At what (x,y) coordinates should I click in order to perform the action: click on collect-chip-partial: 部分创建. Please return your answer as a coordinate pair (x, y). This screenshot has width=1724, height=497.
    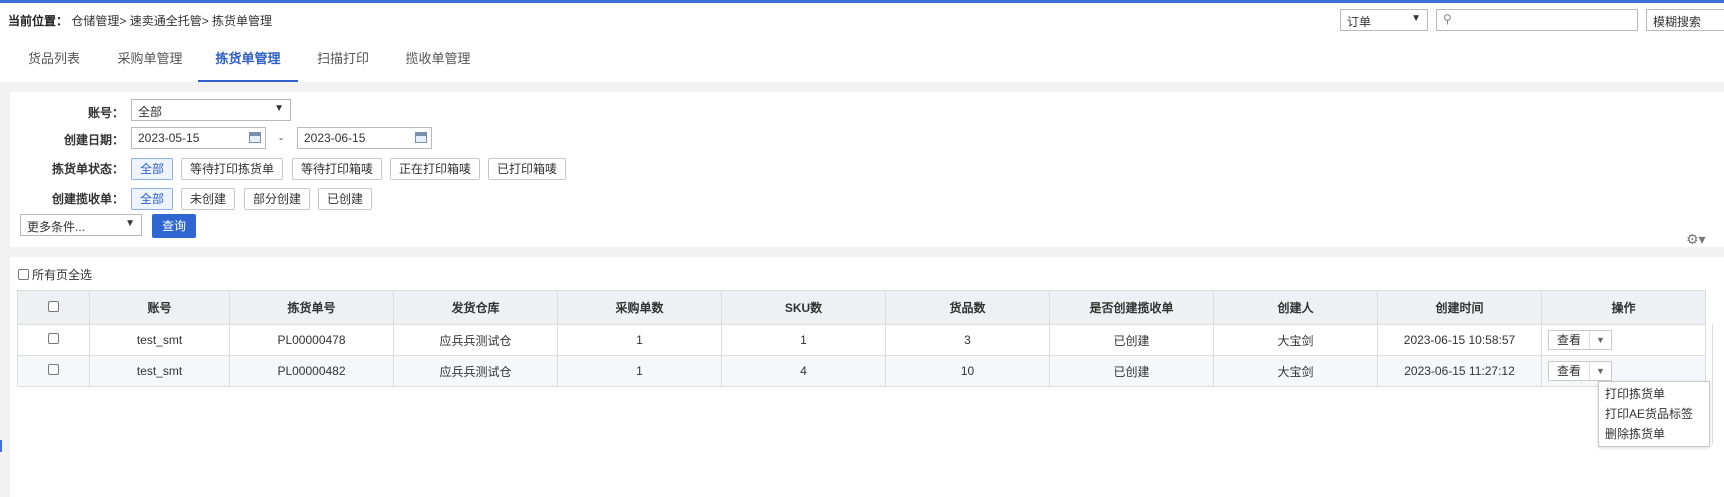
    Looking at the image, I should click on (277, 199).